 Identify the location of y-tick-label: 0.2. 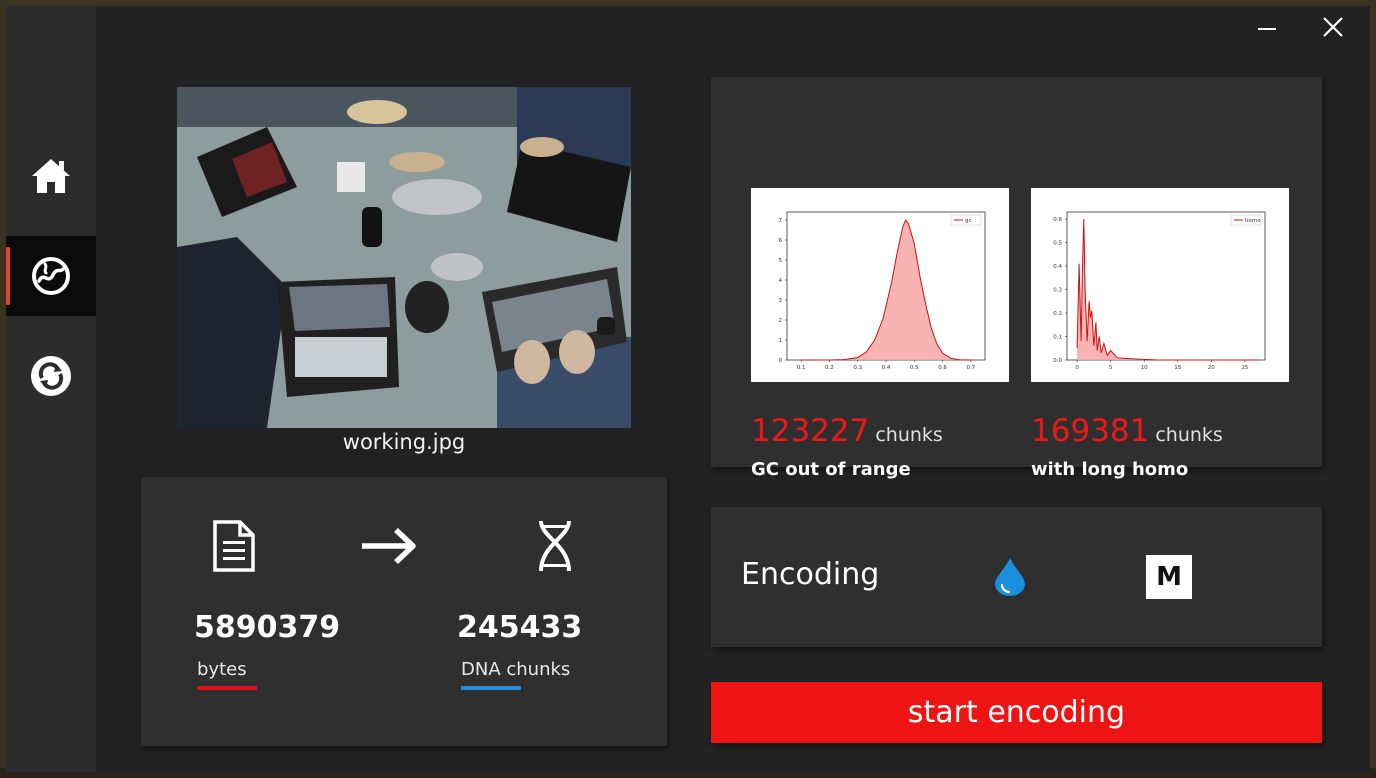
(1057, 314).